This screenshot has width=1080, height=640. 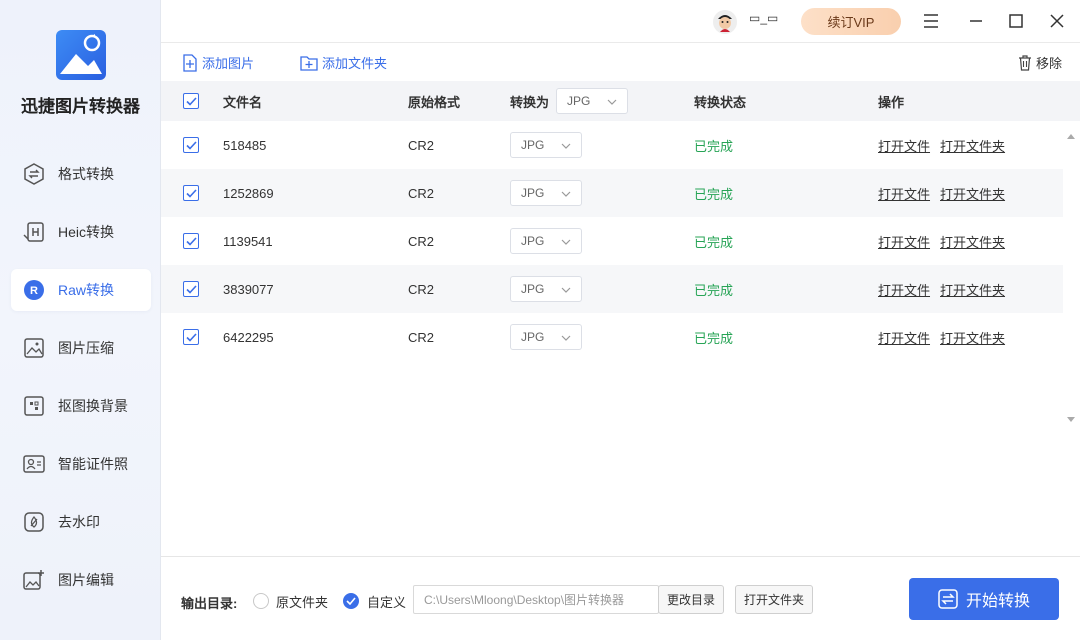 I want to click on select-all-checkbox, so click(x=191, y=101).